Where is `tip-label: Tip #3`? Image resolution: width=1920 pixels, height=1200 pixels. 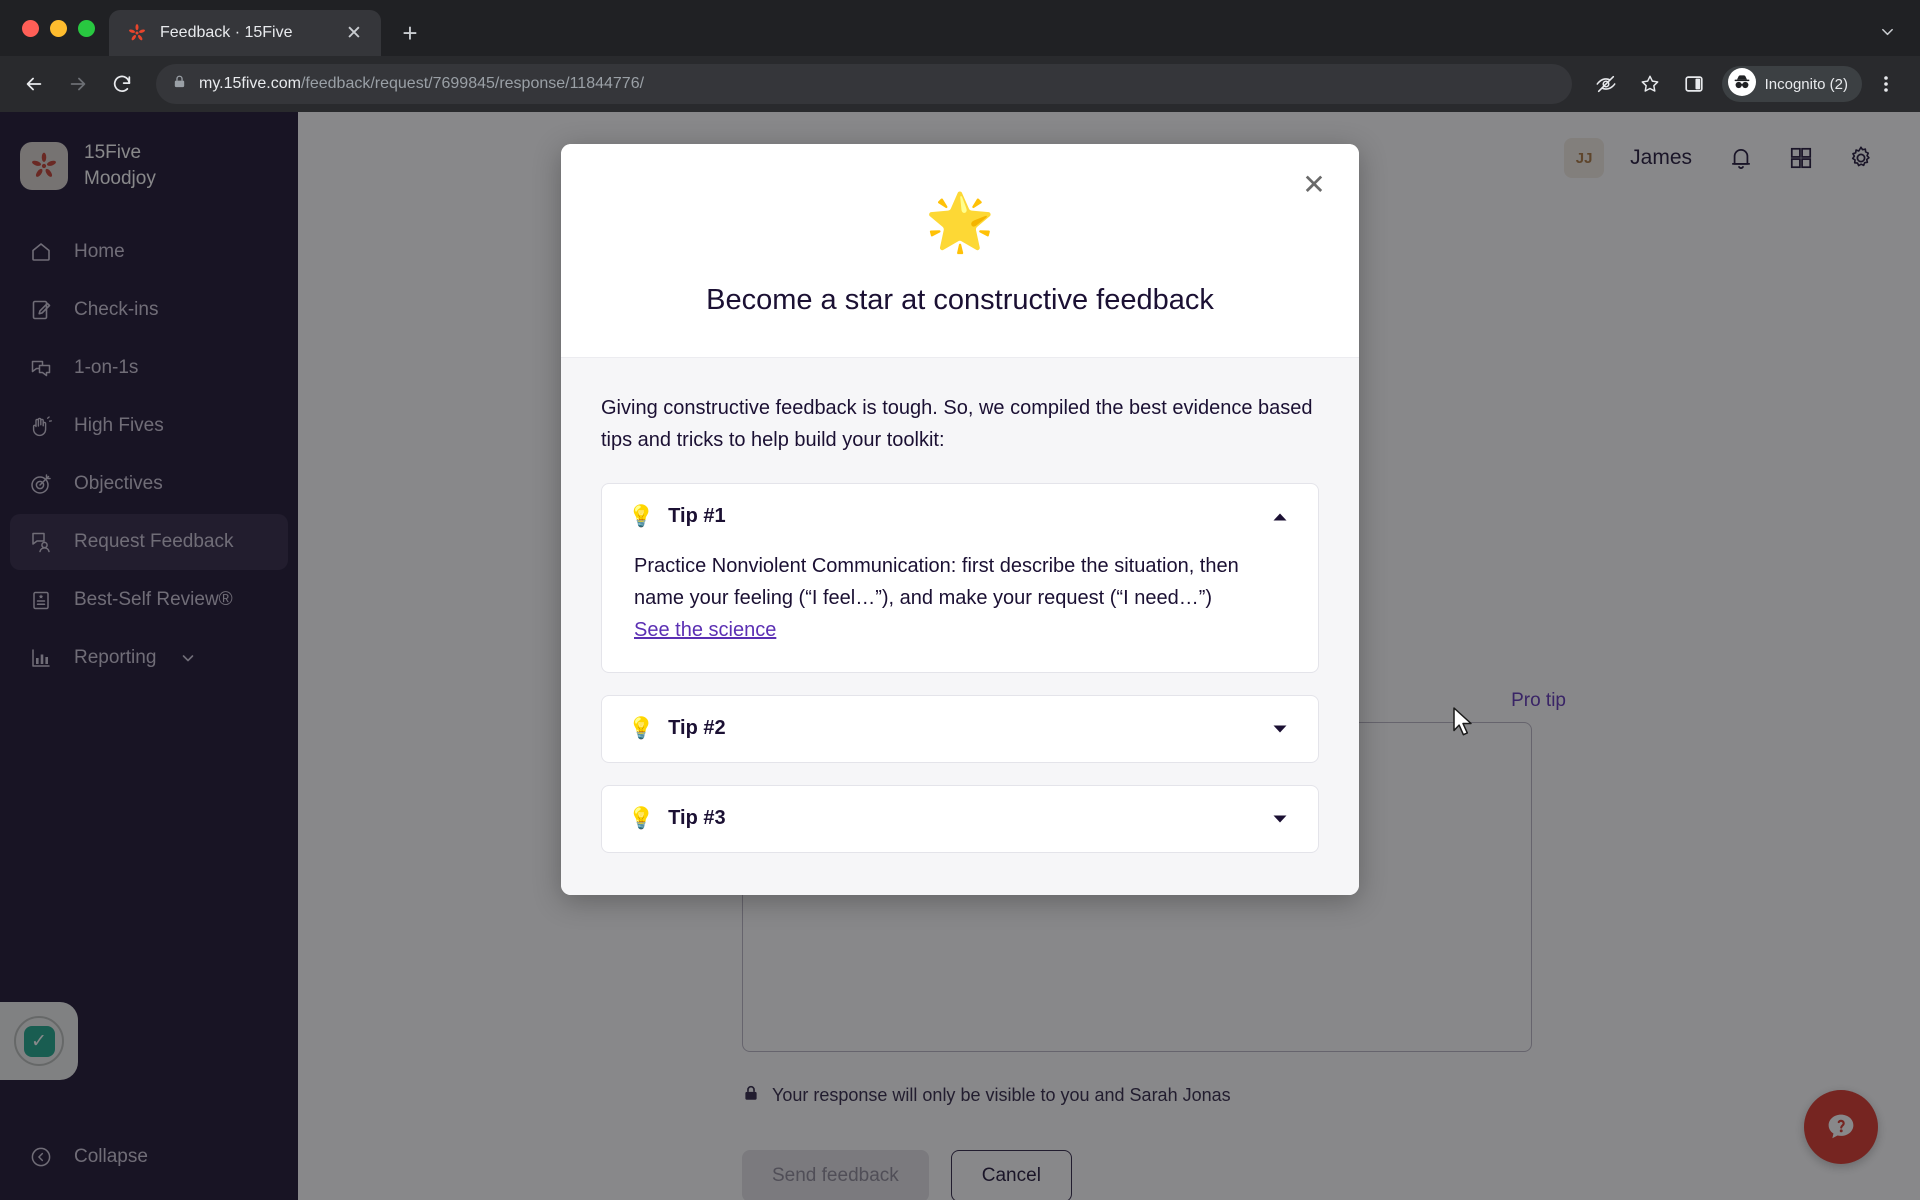 tip-label: Tip #3 is located at coordinates (697, 818).